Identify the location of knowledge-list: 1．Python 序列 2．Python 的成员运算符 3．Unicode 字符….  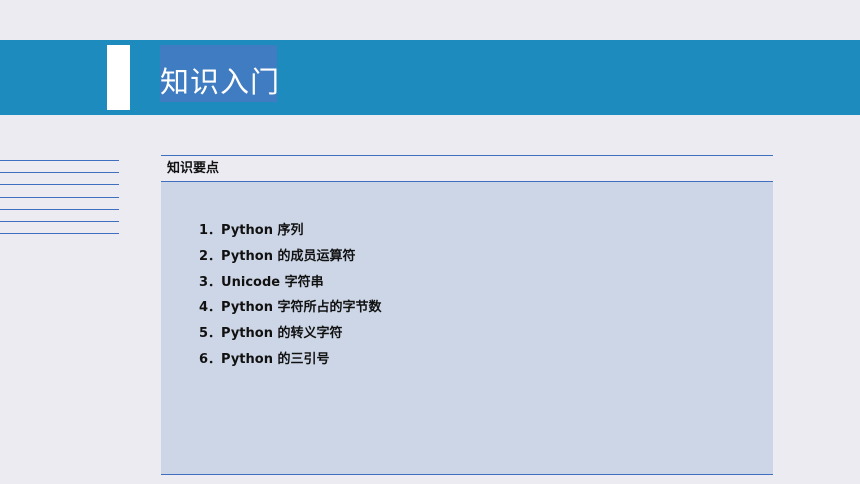
(290, 295).